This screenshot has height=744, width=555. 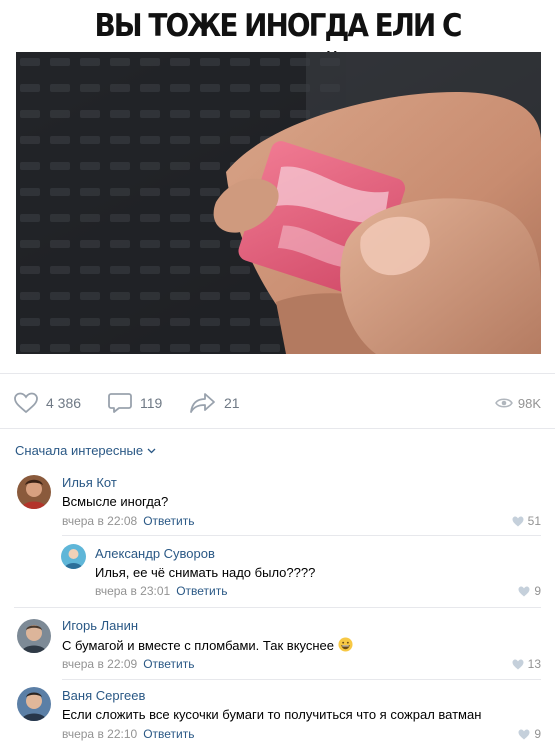 What do you see at coordinates (155, 553) in the screenshot?
I see `comment-author: Александр Суворов` at bounding box center [155, 553].